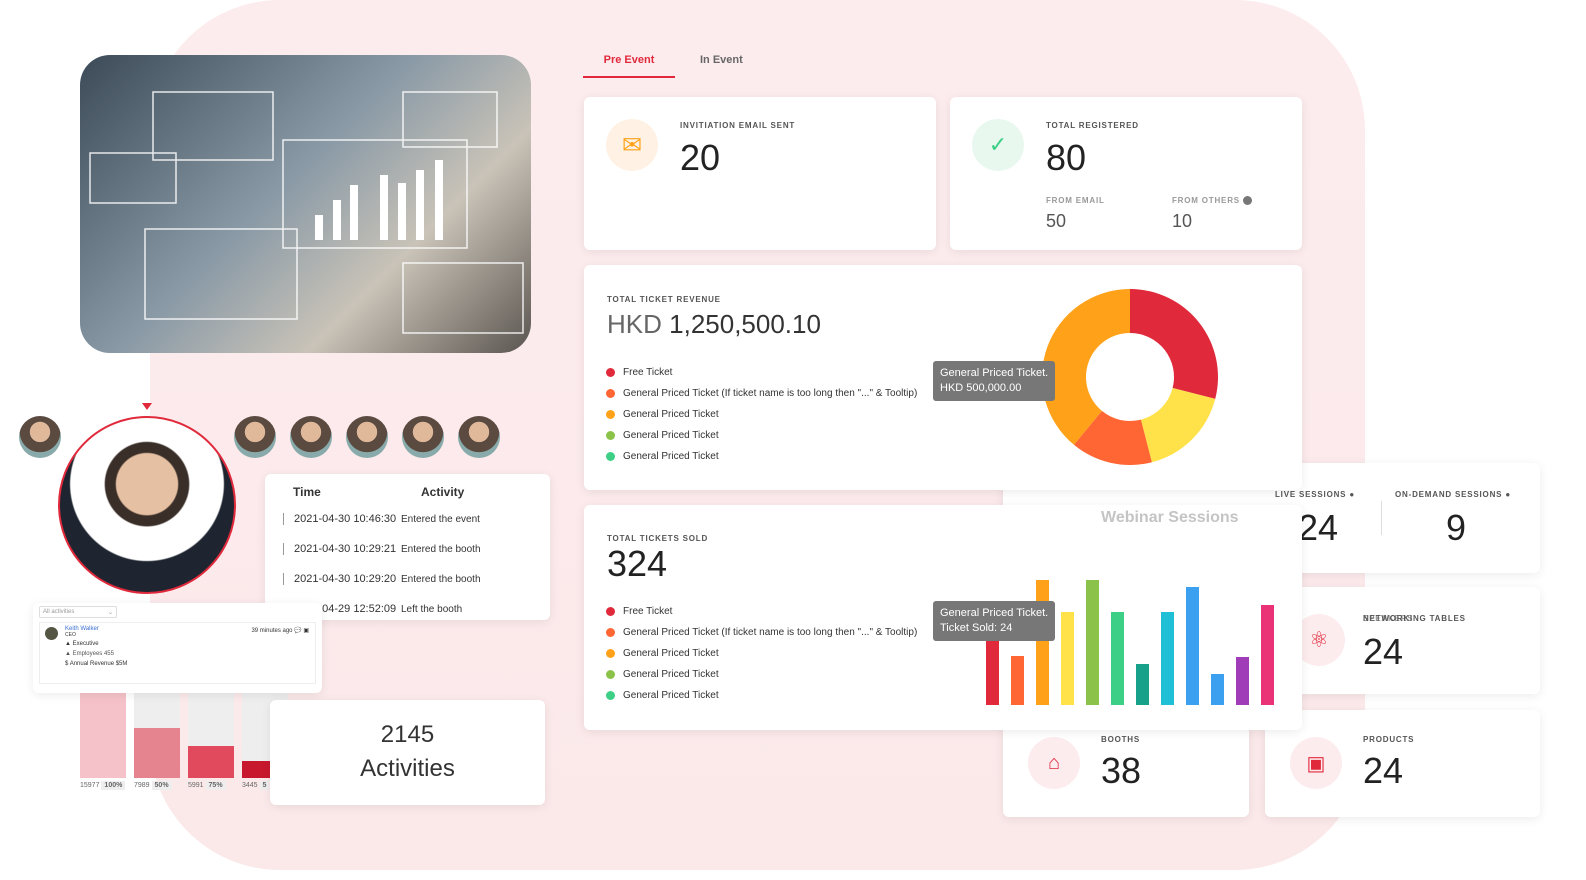 The width and height of the screenshot is (1586, 880). I want to click on tab-in-event: In Event, so click(721, 60).